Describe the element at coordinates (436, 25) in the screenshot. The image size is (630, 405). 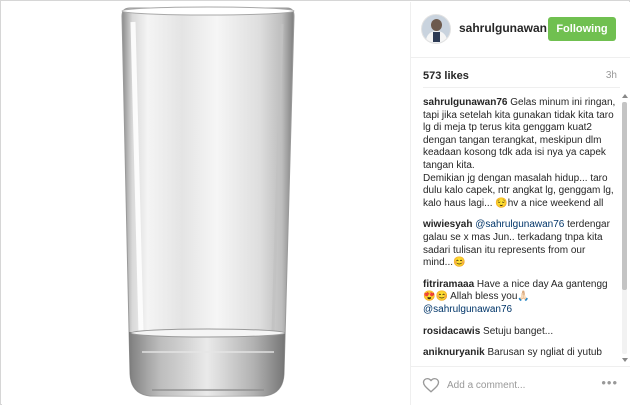
I see `avatar-head` at that location.